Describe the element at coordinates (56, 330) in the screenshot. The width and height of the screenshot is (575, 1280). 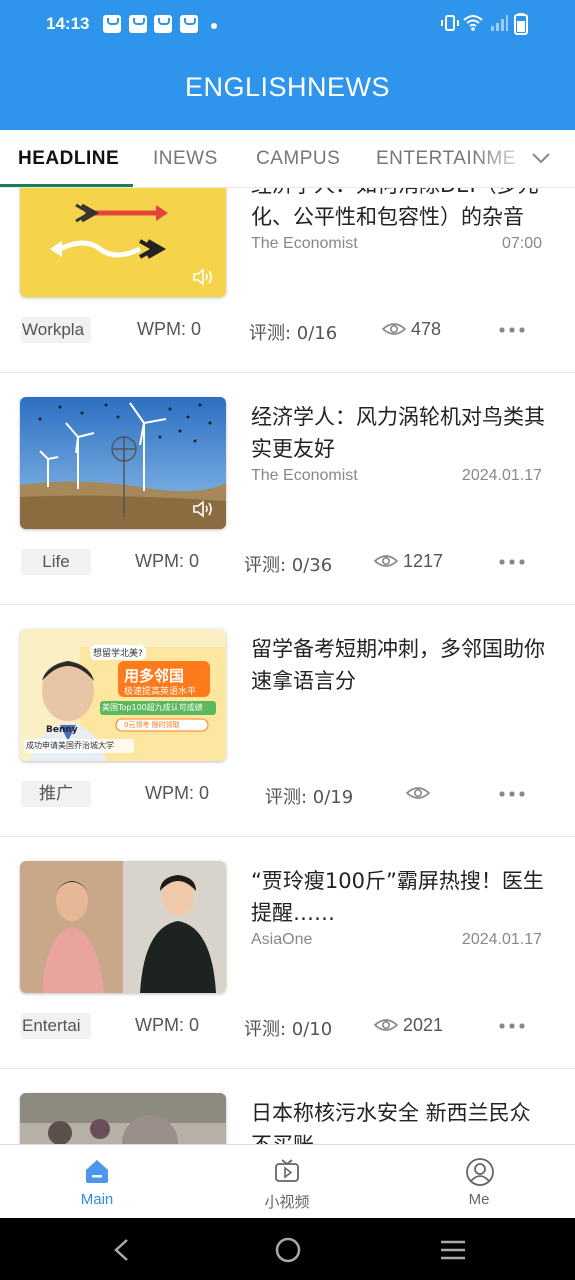
I see `category-tag: Workpla` at that location.